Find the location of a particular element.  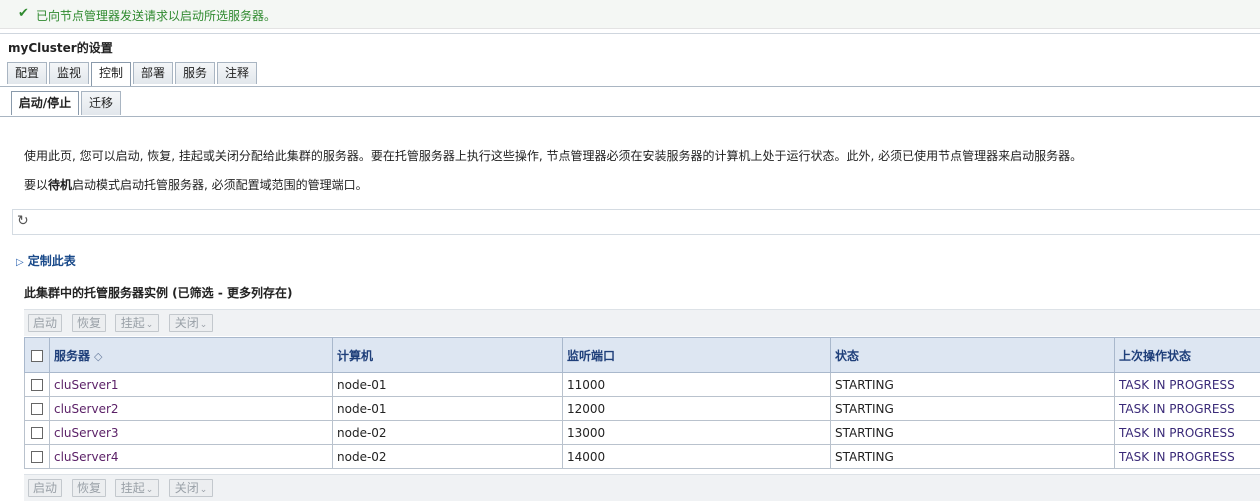

server-link: cluServer2 is located at coordinates (86, 409).